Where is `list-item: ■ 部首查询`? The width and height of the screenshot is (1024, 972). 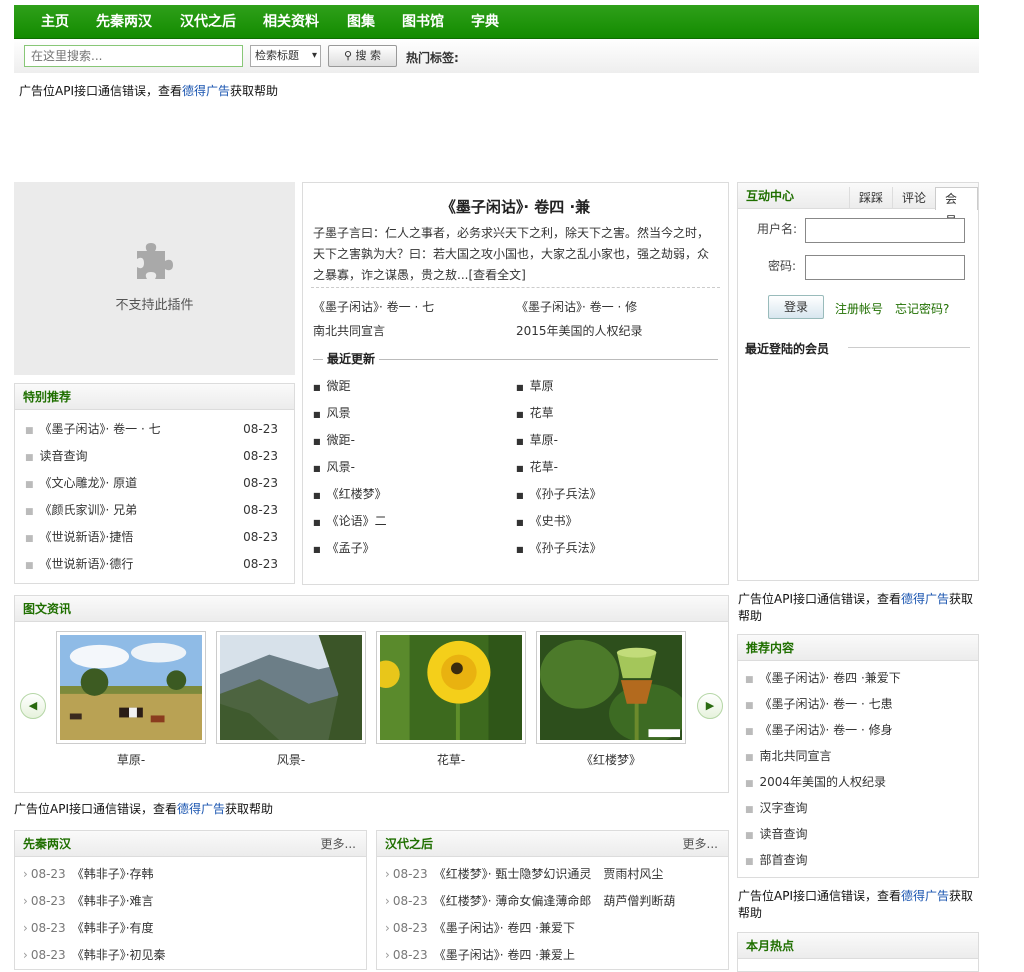
list-item: ■ 部首查询 is located at coordinates (776, 860).